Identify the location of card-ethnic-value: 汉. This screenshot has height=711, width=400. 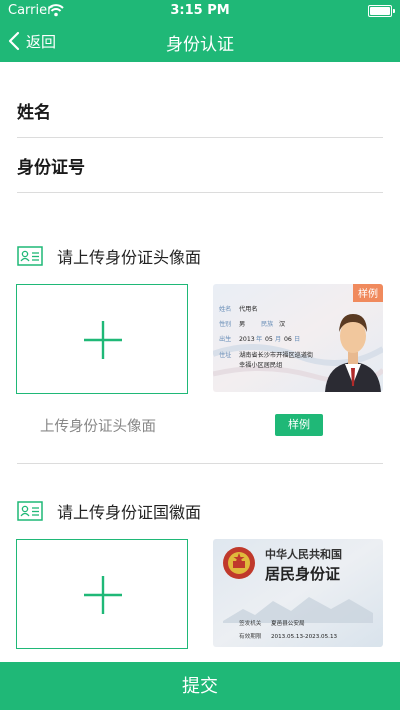
(282, 324).